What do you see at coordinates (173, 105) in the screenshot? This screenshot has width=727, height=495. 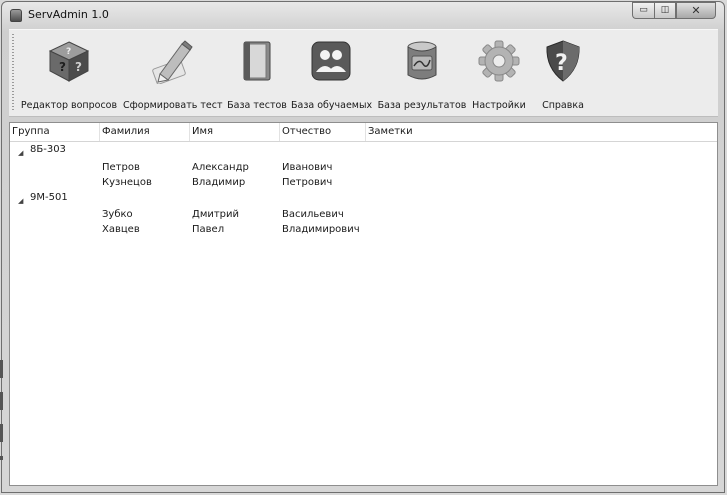 I see `toolbar-label: Сформировать тест` at bounding box center [173, 105].